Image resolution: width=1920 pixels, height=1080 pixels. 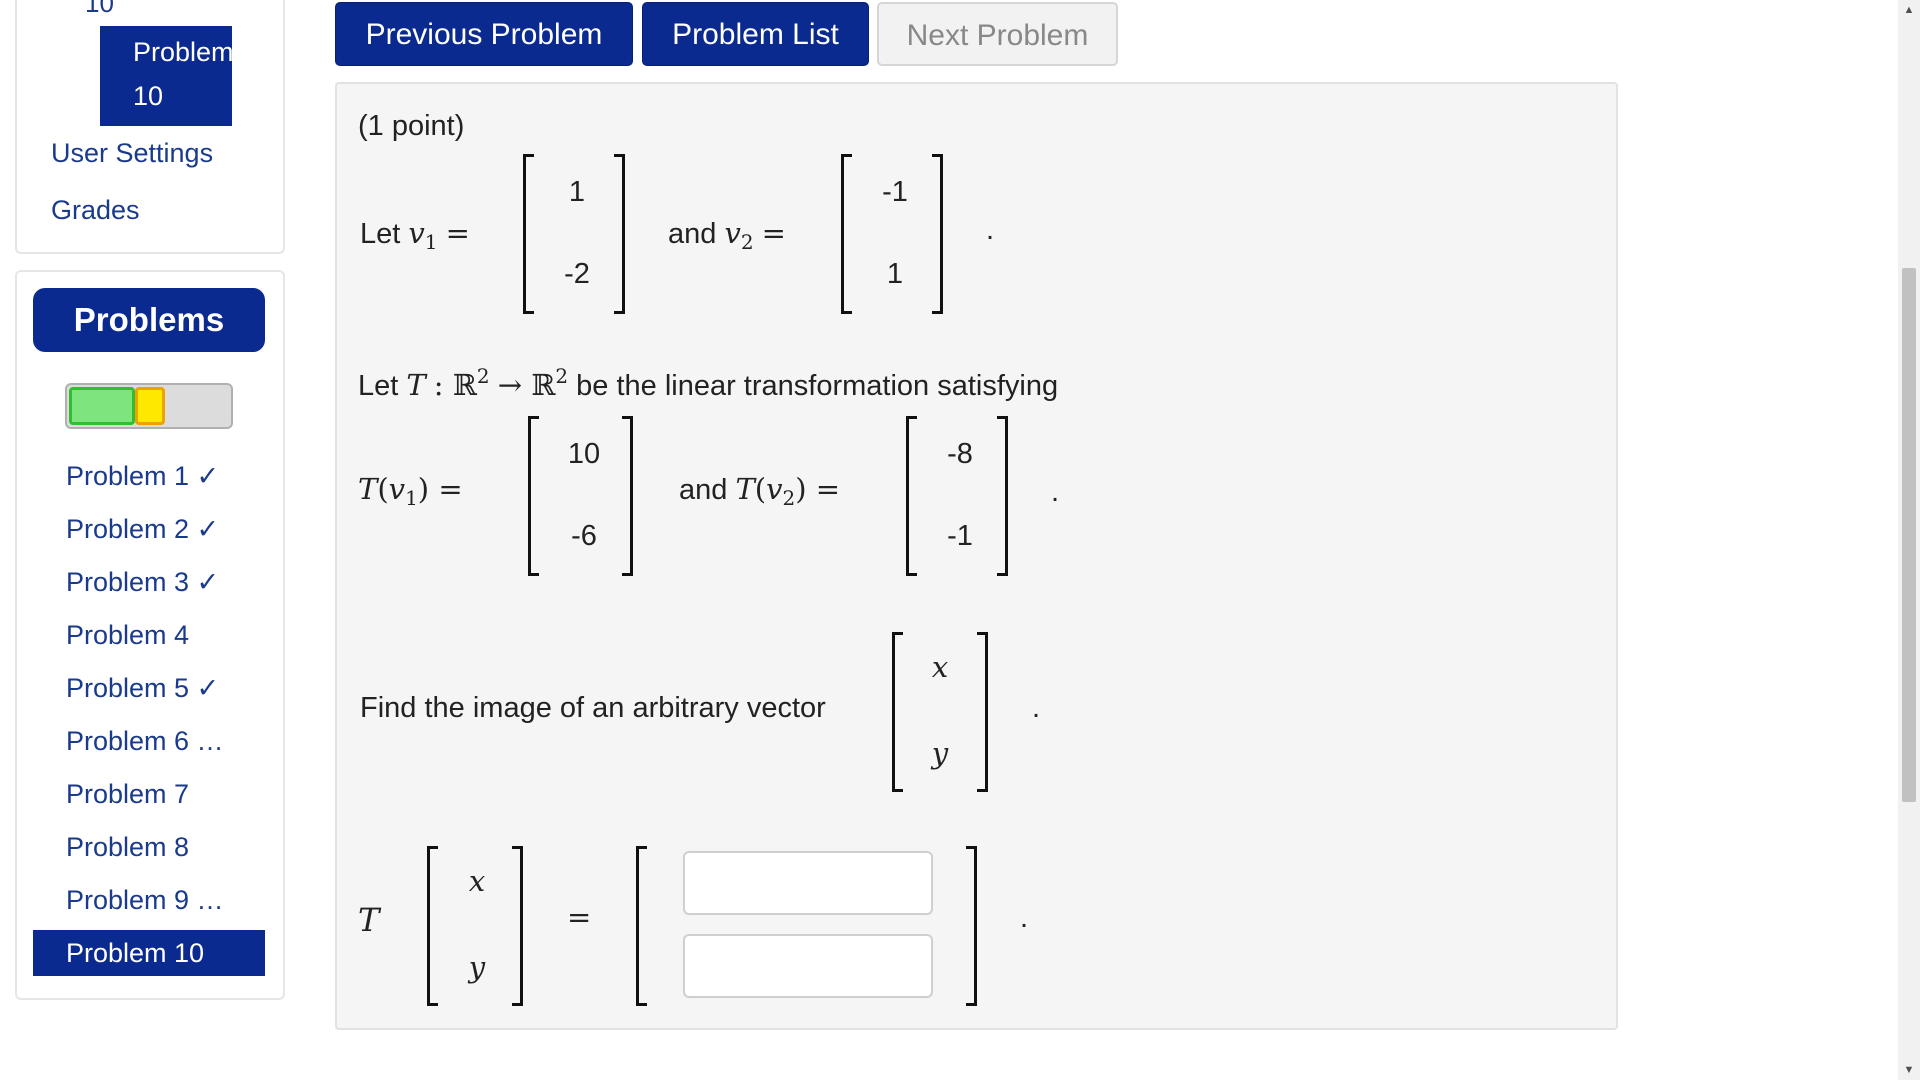 I want to click on v1-right-bracket, so click(x=619, y=234).